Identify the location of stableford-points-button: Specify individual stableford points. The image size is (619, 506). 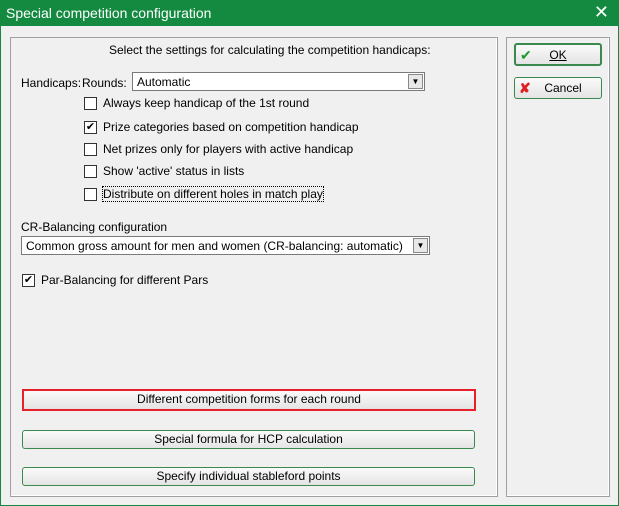
(248, 476).